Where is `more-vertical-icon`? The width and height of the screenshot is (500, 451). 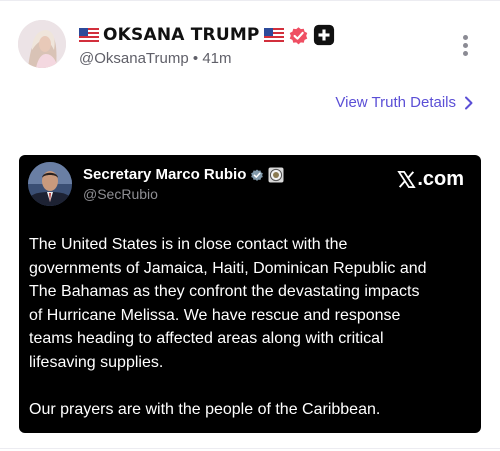
more-vertical-icon is located at coordinates (465, 37).